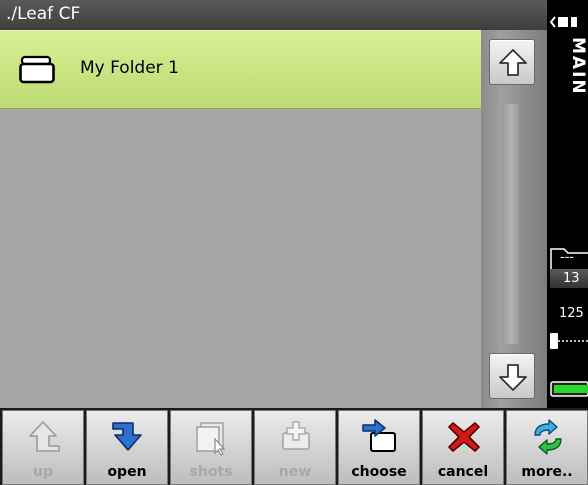  What do you see at coordinates (563, 22) in the screenshot?
I see `tab-indicator-icon` at bounding box center [563, 22].